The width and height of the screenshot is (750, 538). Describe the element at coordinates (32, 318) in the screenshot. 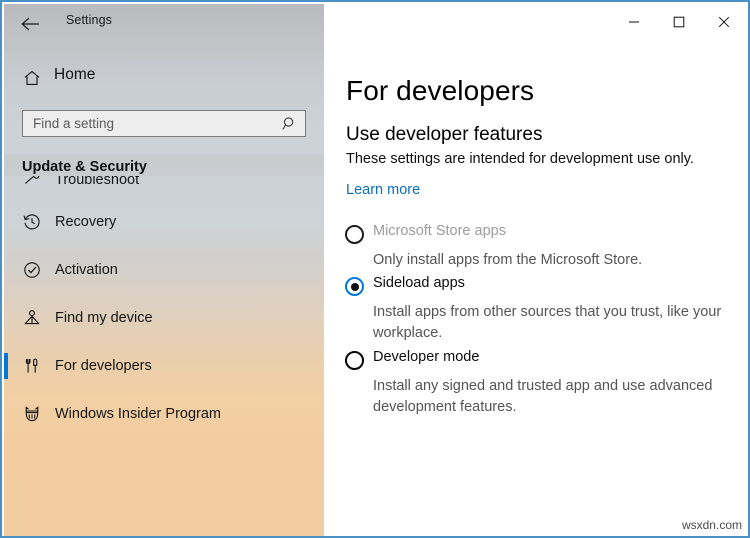

I see `location-person-icon` at that location.